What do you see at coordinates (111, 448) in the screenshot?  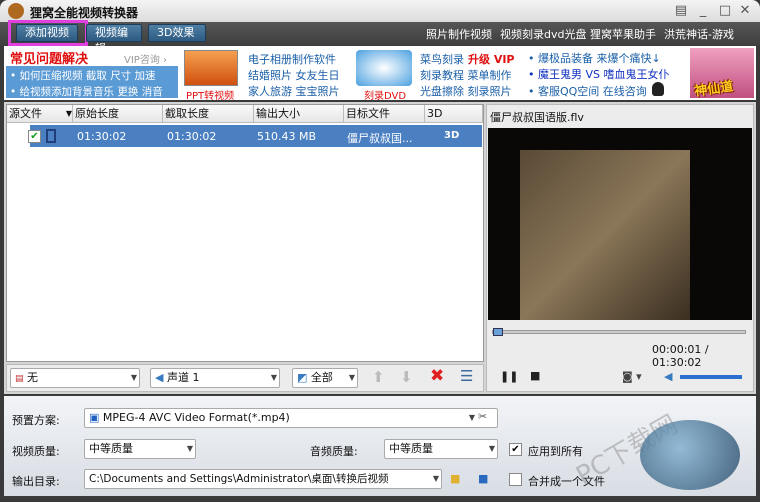 I see `video-quality-value: 中等质量` at bounding box center [111, 448].